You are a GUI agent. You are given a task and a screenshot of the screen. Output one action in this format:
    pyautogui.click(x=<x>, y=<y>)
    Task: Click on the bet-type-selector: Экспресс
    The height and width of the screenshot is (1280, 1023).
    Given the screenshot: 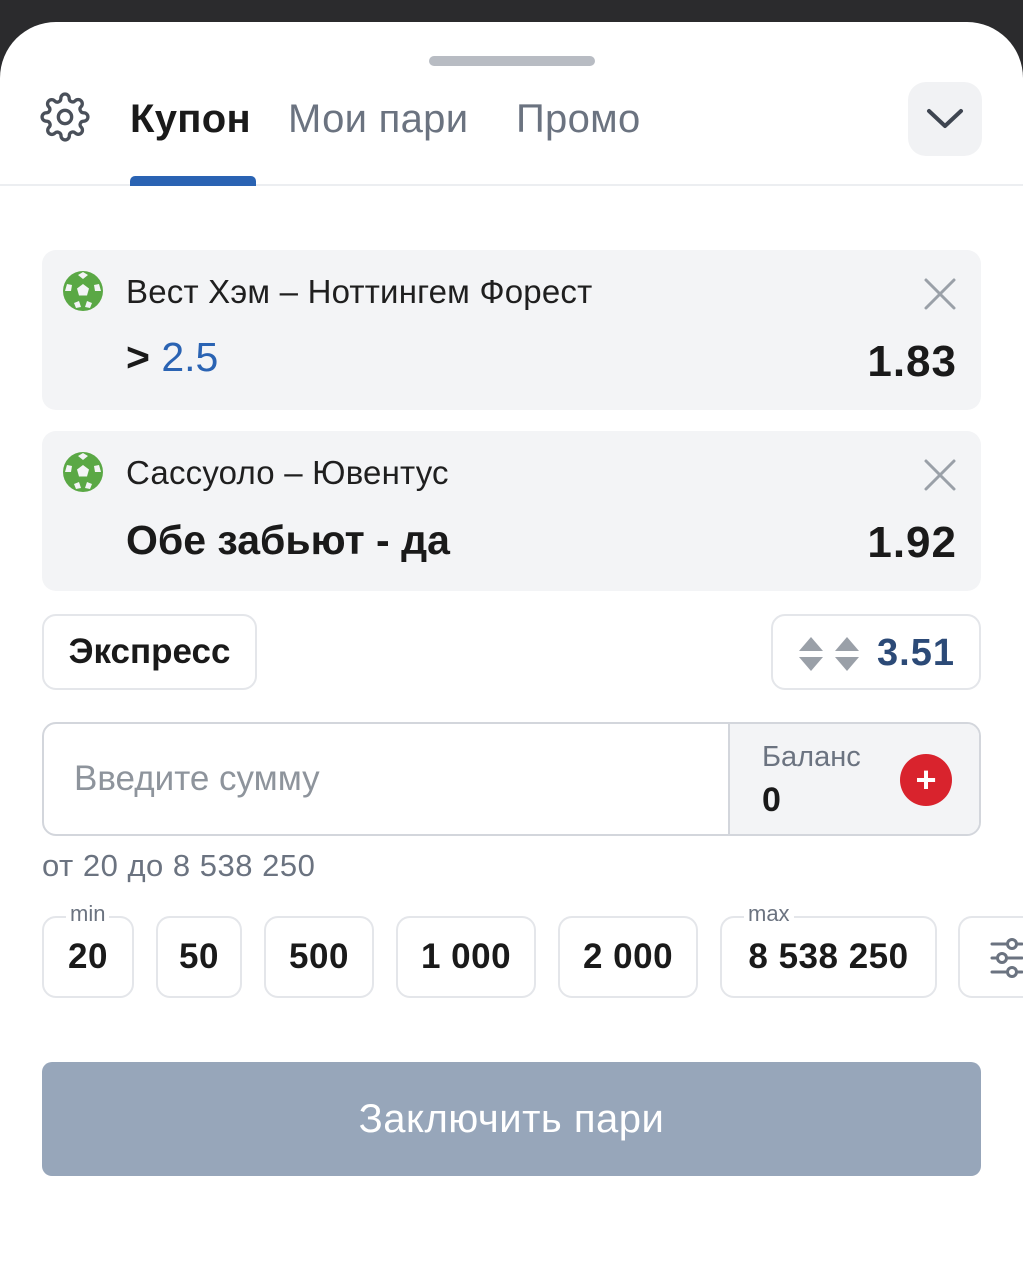 What is the action you would take?
    pyautogui.click(x=149, y=652)
    